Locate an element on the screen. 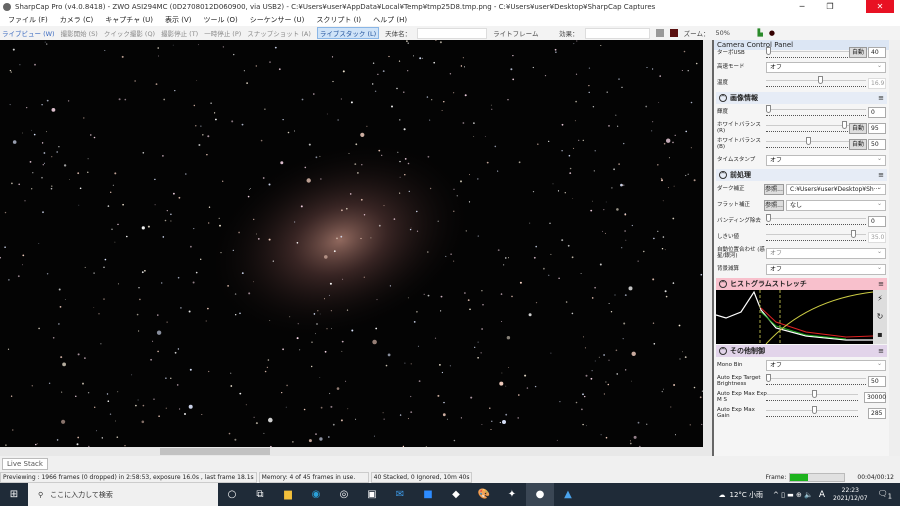 Image resolution: width=900 pixels, height=506 pixels. menu-scripting: スクリプト (I) is located at coordinates (338, 20).